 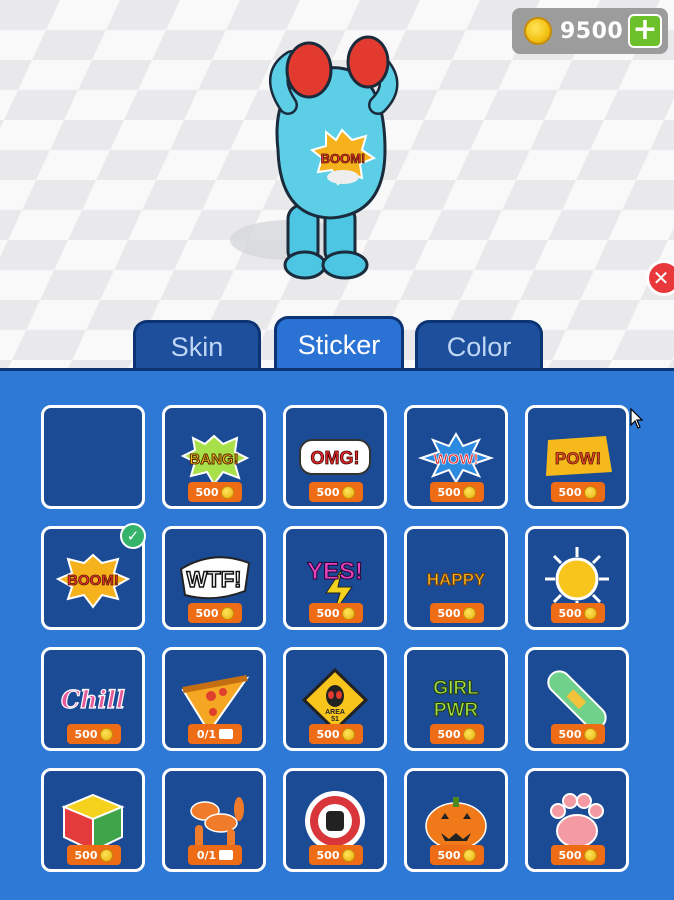 I want to click on sticker-cell-balloon-dog: 0/1, so click(x=214, y=820).